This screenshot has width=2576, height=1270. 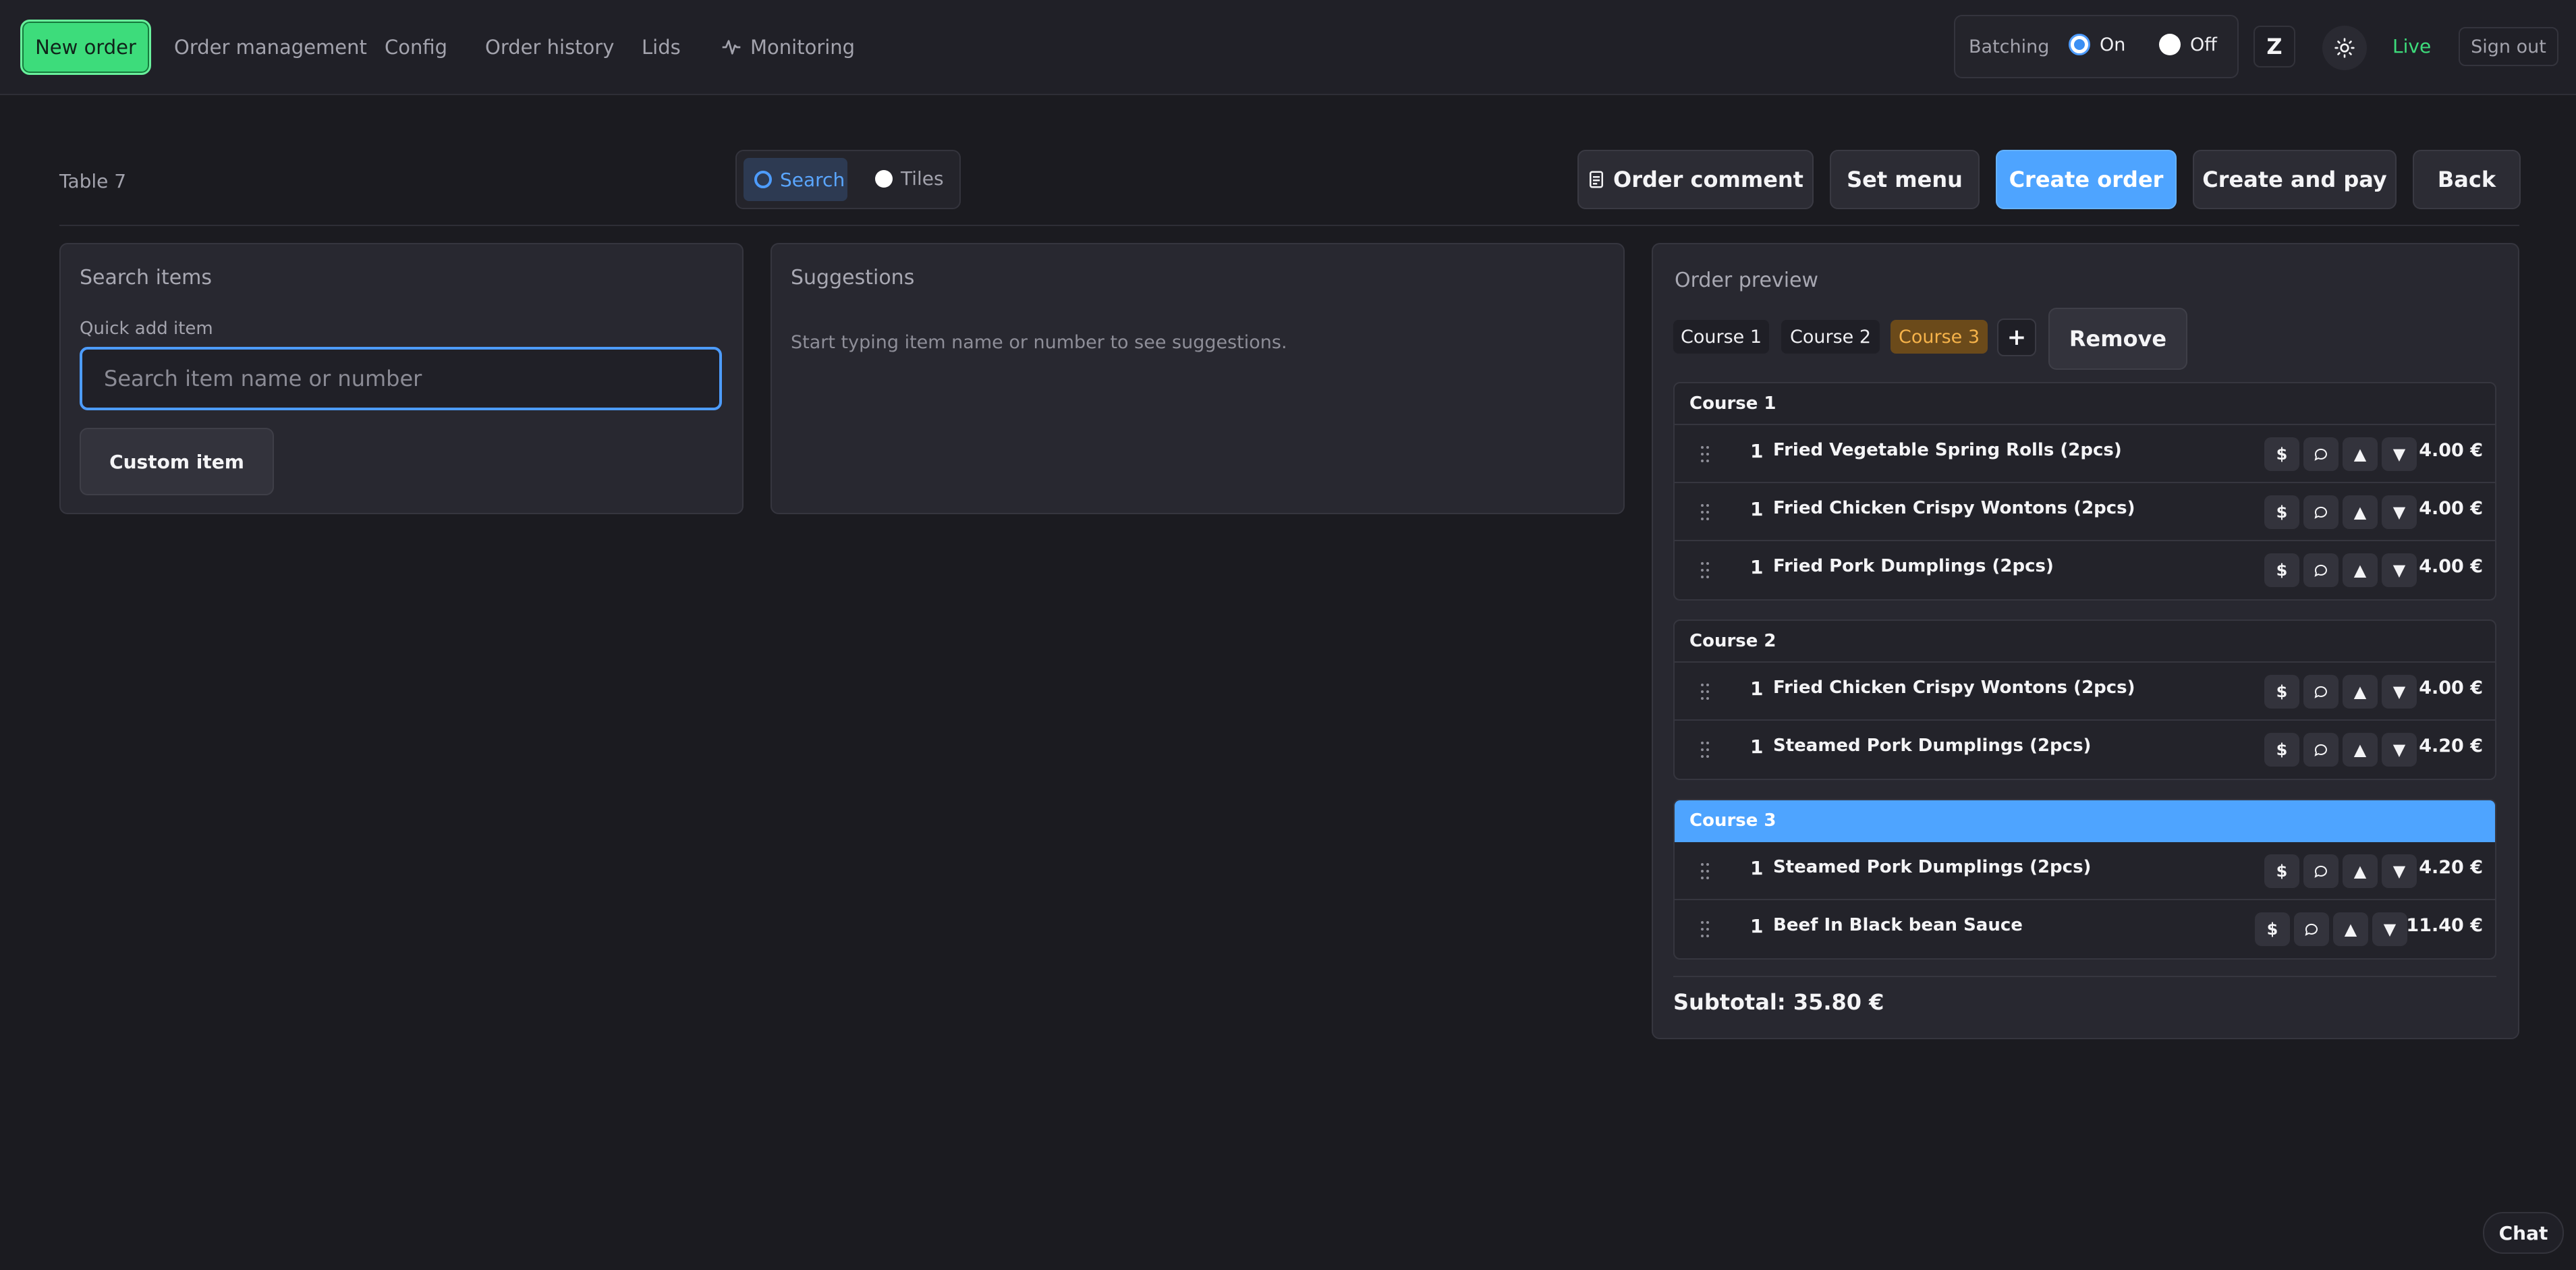 What do you see at coordinates (2113, 44) in the screenshot?
I see `batching-on-label: On` at bounding box center [2113, 44].